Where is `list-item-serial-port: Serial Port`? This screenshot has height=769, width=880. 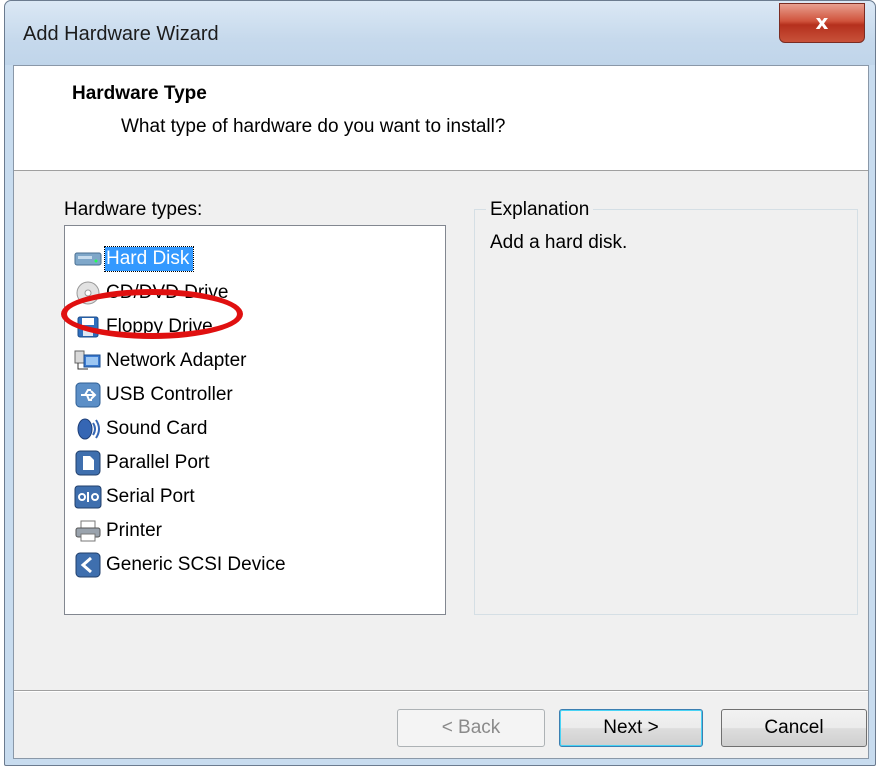
list-item-serial-port: Serial Port is located at coordinates (136, 497).